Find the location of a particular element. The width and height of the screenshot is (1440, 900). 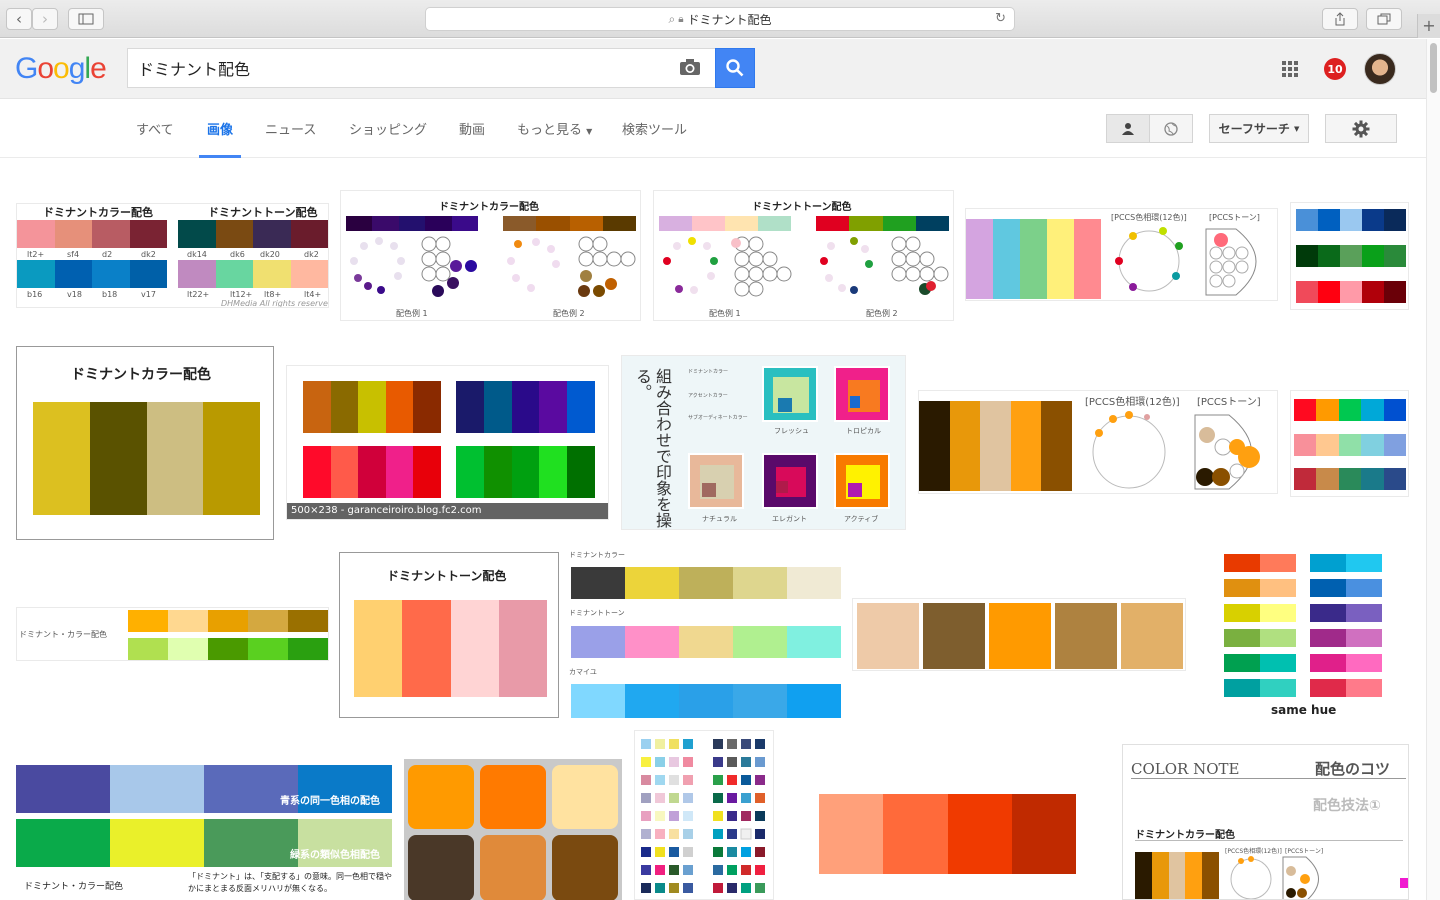

settings-button is located at coordinates (1361, 128).